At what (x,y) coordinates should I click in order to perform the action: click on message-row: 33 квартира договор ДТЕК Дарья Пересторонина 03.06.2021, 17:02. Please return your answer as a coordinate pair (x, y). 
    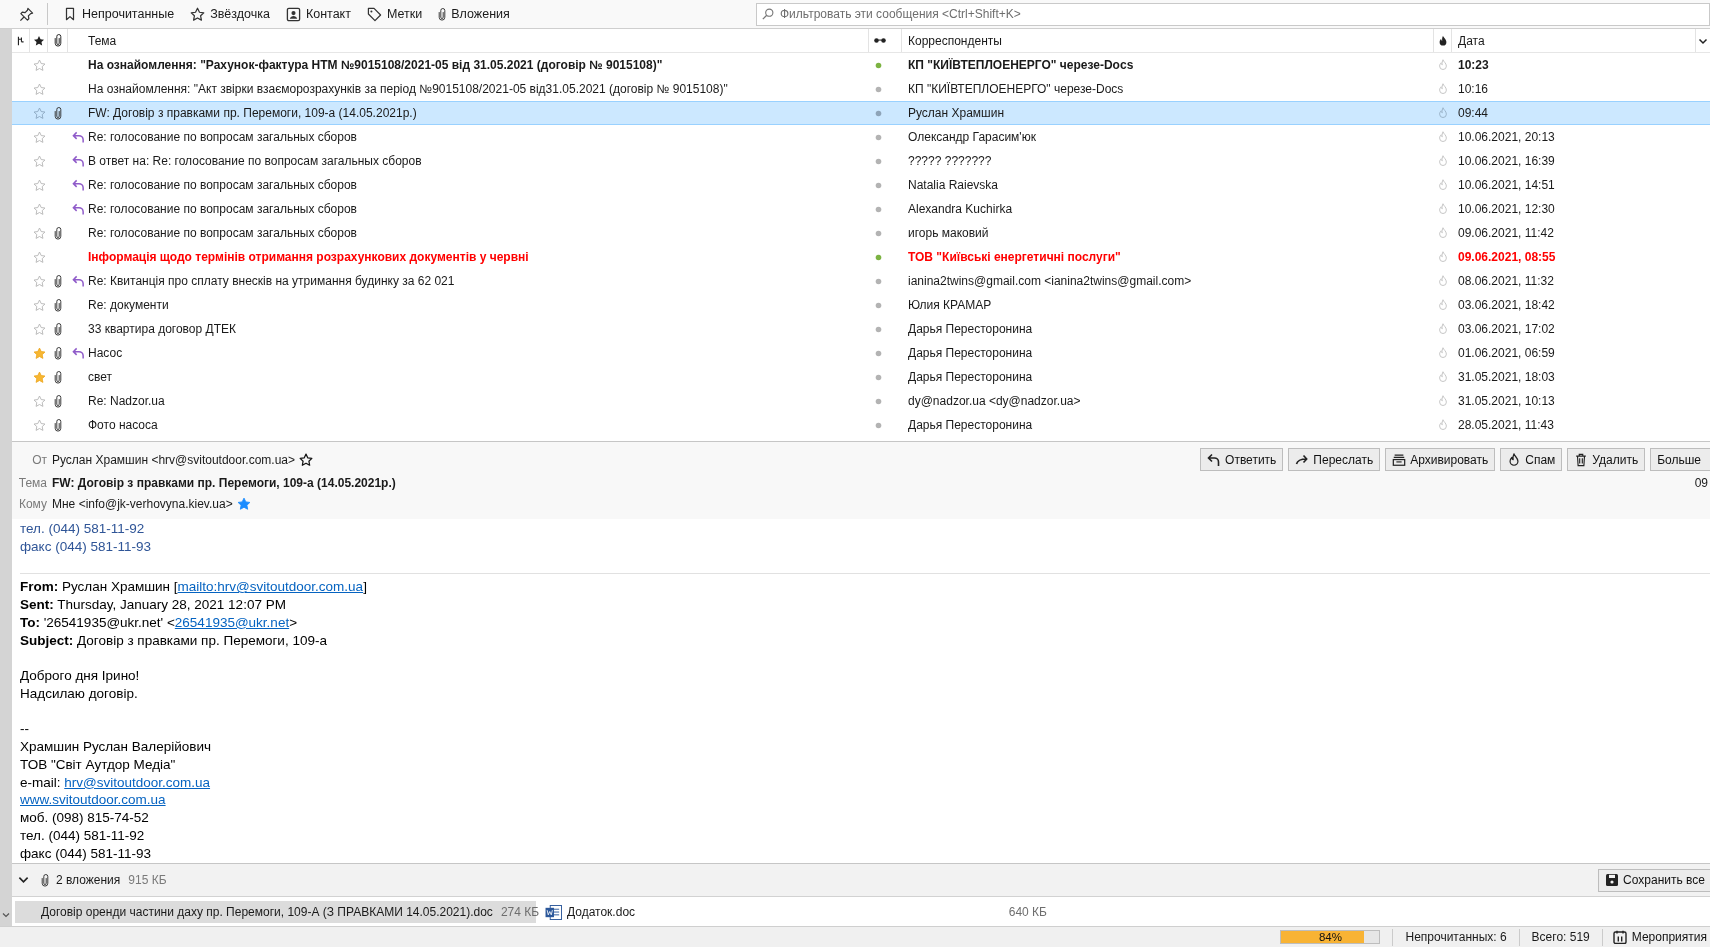
    Looking at the image, I should click on (861, 329).